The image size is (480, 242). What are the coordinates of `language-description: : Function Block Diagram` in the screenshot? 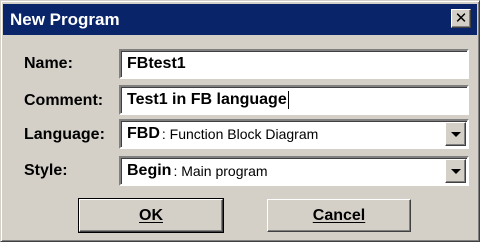 It's located at (240, 134).